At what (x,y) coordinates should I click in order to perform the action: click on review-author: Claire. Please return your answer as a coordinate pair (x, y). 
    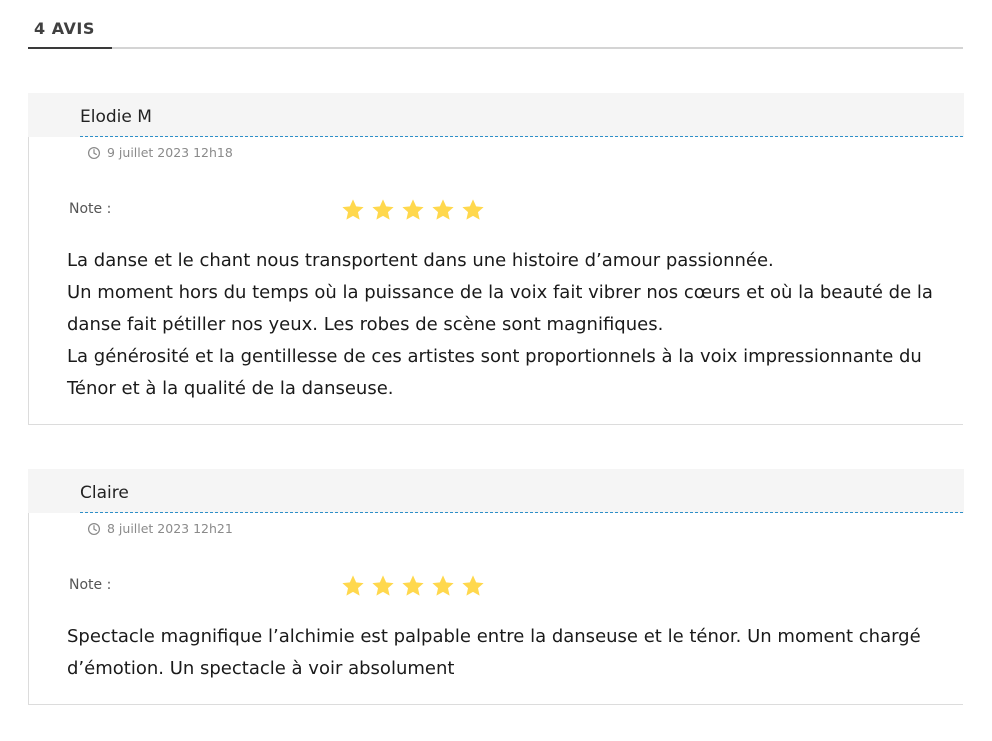
    Looking at the image, I should click on (104, 493).